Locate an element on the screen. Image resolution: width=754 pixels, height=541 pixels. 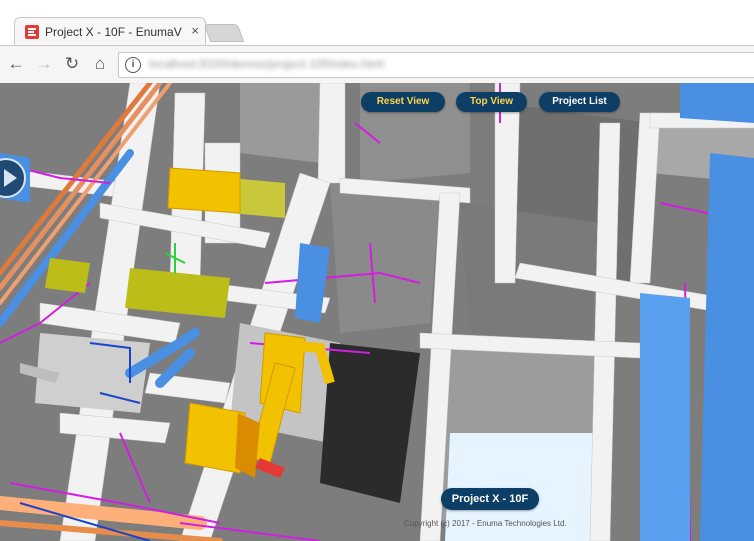
project-list-button: Project List is located at coordinates (579, 102).